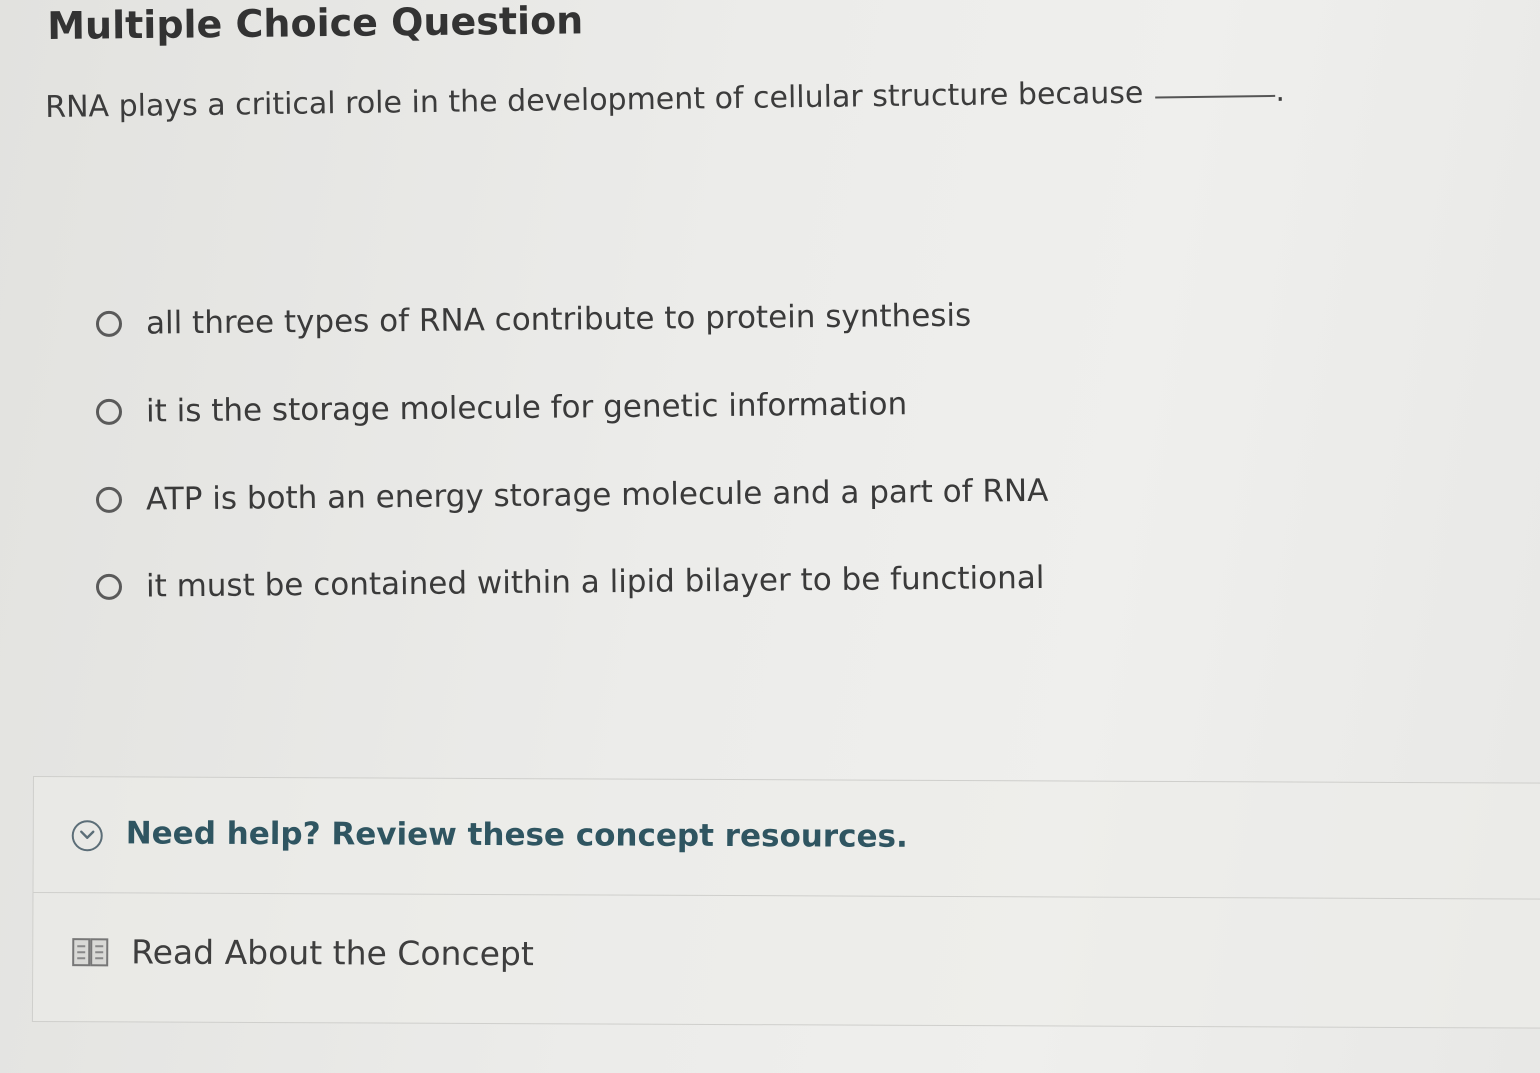 Image resolution: width=1540 pixels, height=1073 pixels. I want to click on resource-label: Read About the Concept, so click(332, 953).